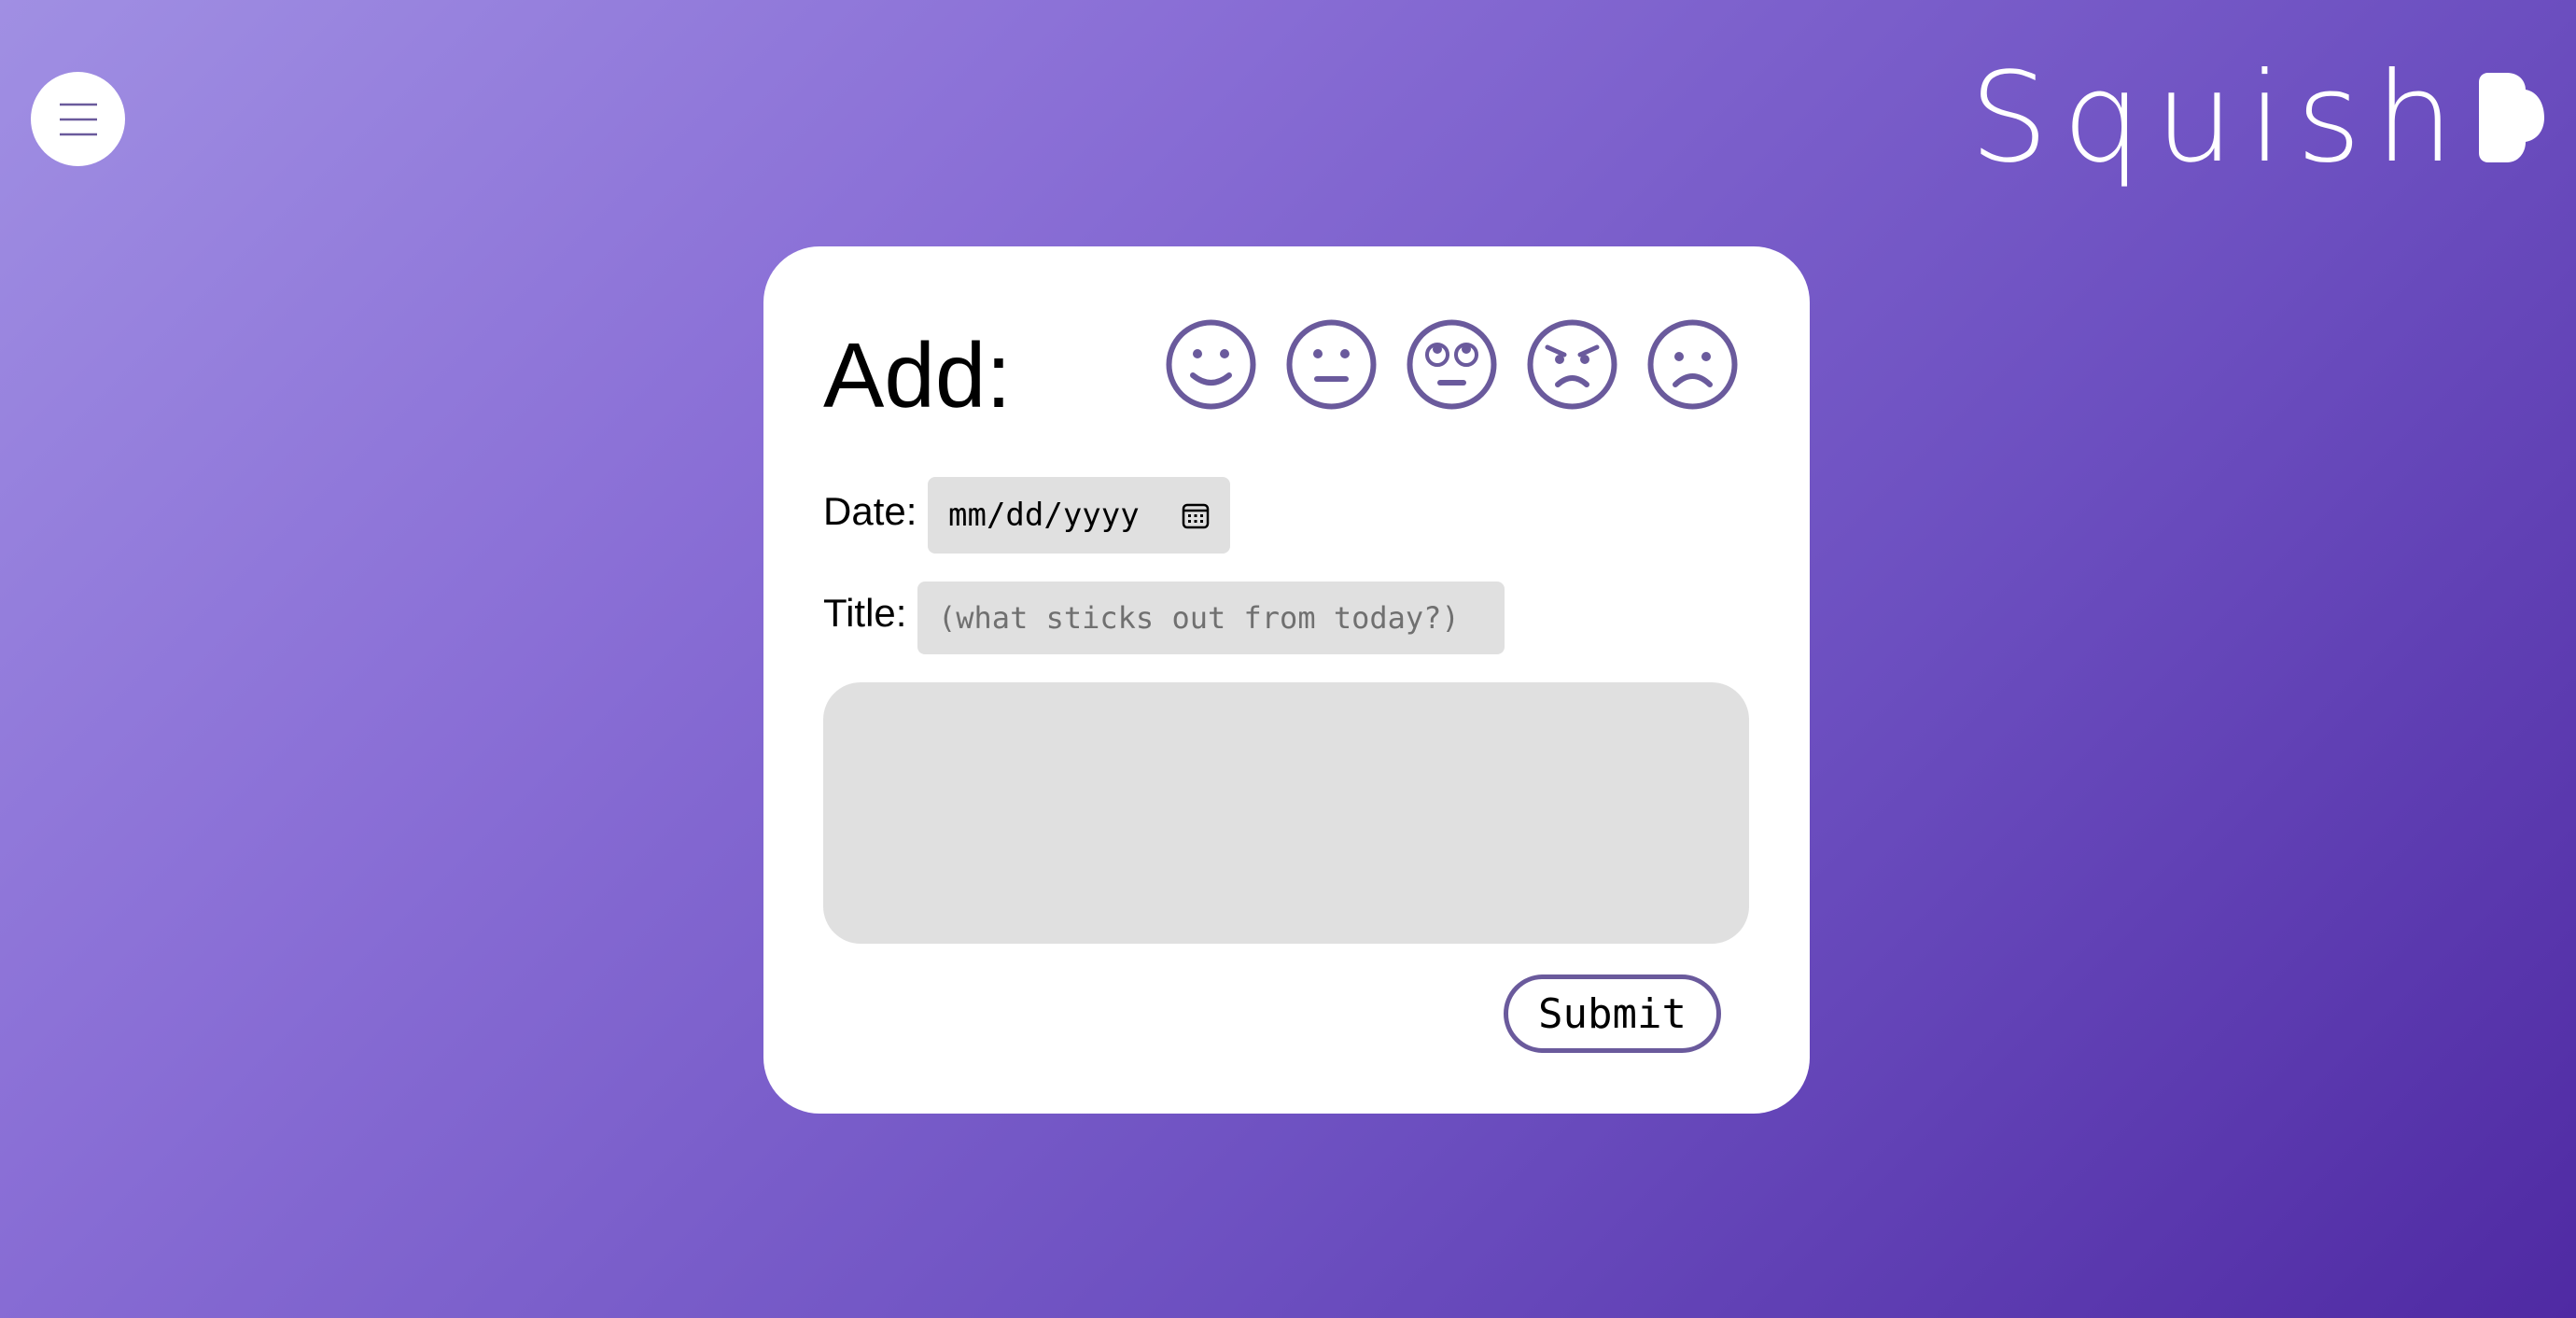  I want to click on mood-selector, so click(1452, 364).